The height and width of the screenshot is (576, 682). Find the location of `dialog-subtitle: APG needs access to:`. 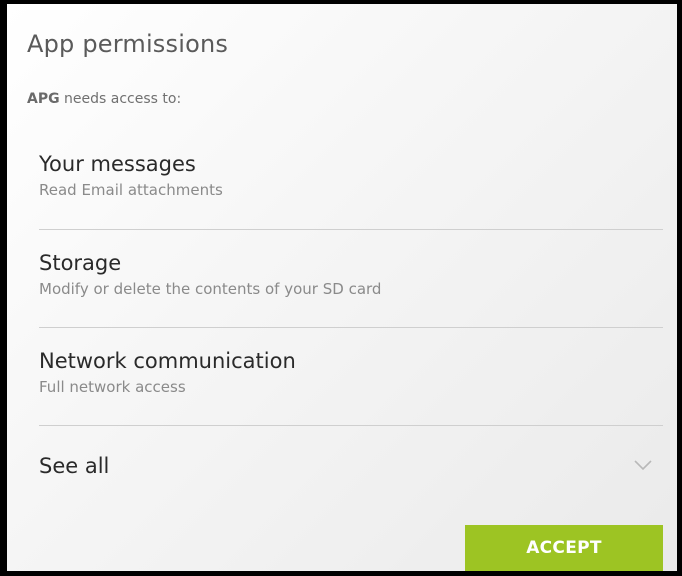

dialog-subtitle: APG needs access to: is located at coordinates (104, 99).